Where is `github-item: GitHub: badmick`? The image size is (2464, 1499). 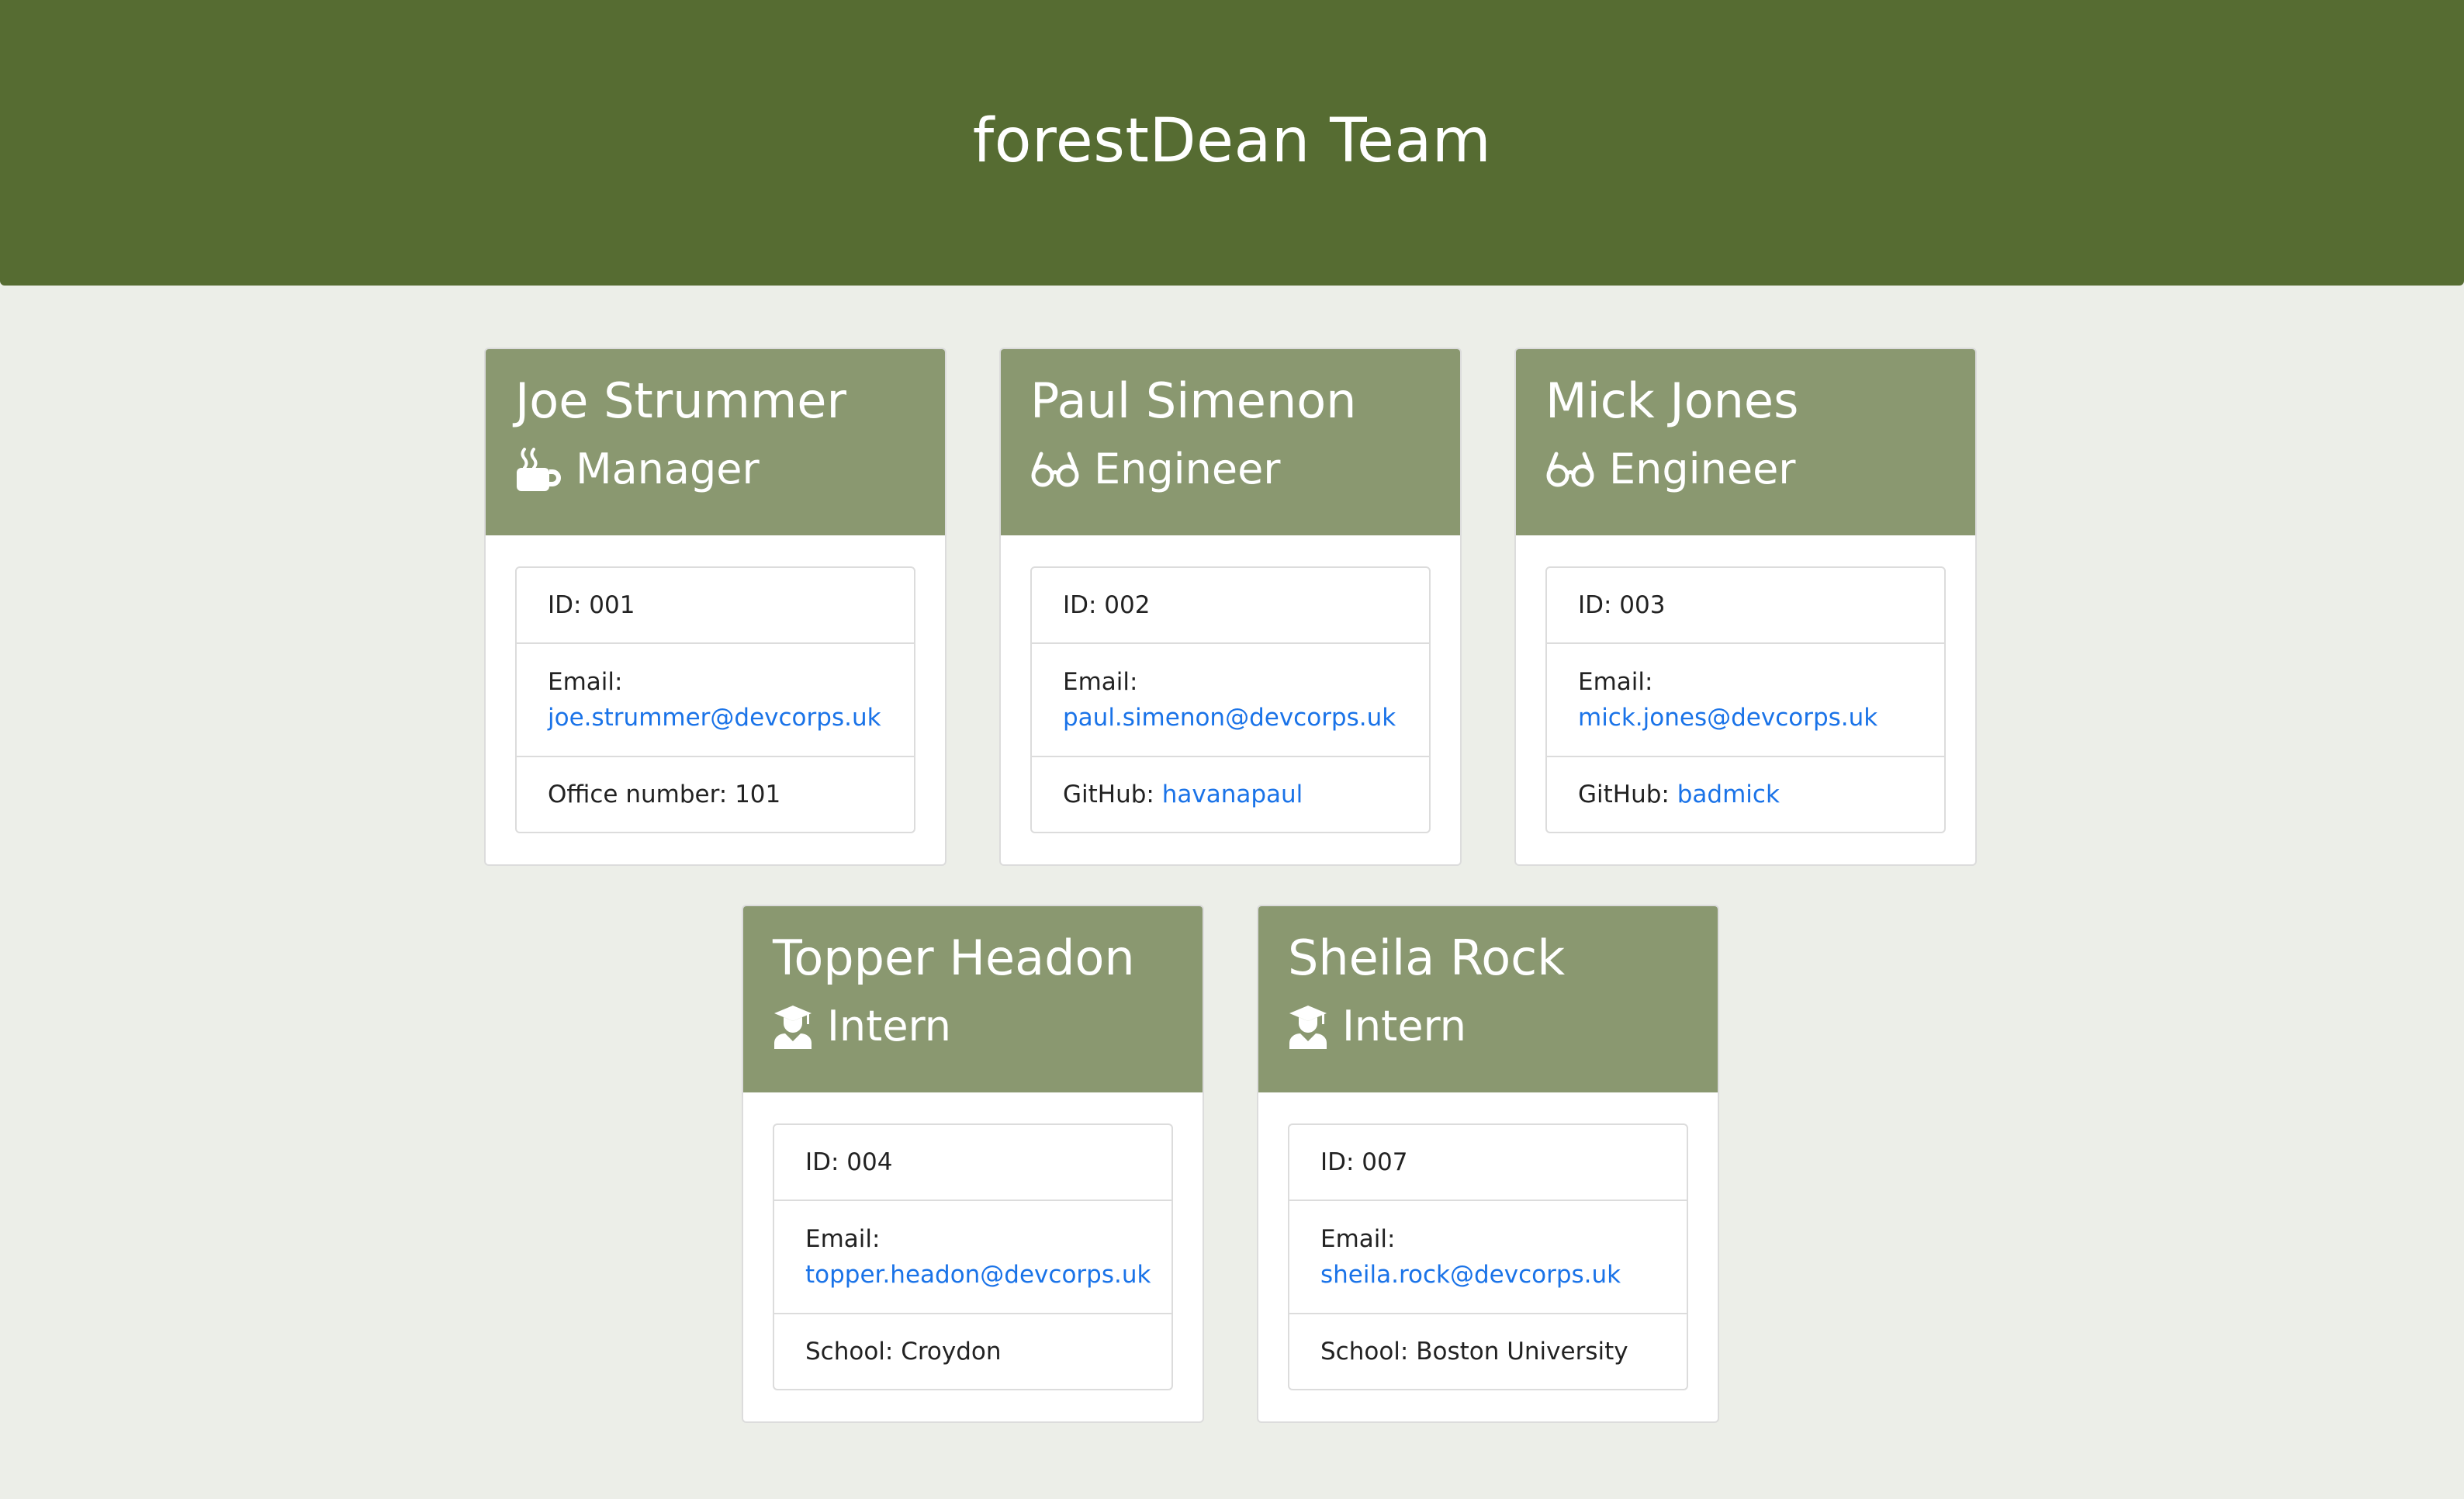
github-item: GitHub: badmick is located at coordinates (1745, 794).